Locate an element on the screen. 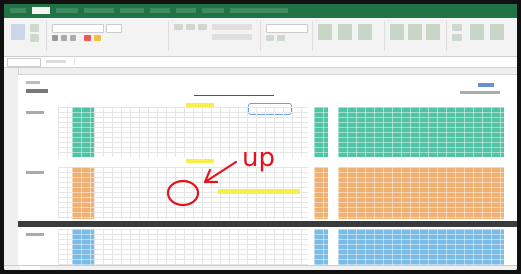 The width and height of the screenshot is (521, 274). format-as-table-icon is located at coordinates (345, 32).